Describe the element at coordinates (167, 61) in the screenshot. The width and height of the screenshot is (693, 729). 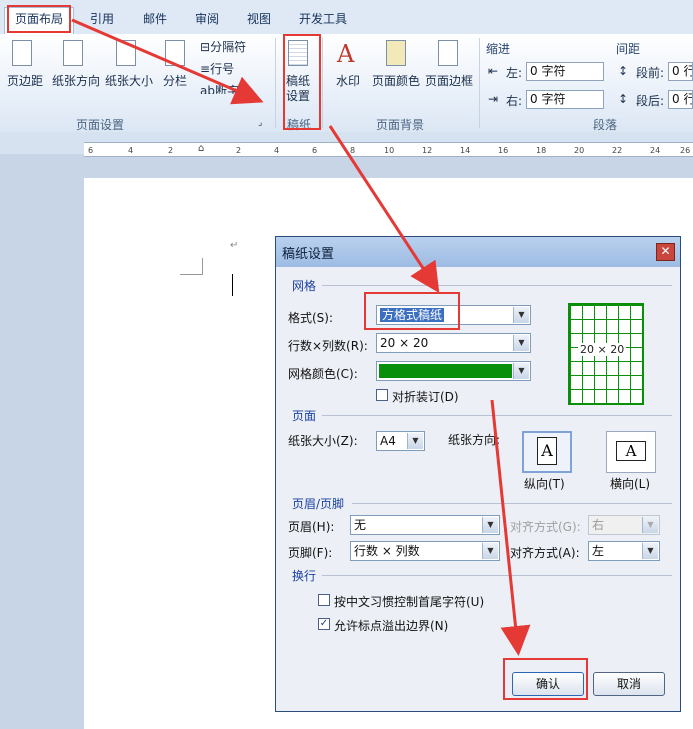
I see `arrow-tab-to-manuscript` at that location.